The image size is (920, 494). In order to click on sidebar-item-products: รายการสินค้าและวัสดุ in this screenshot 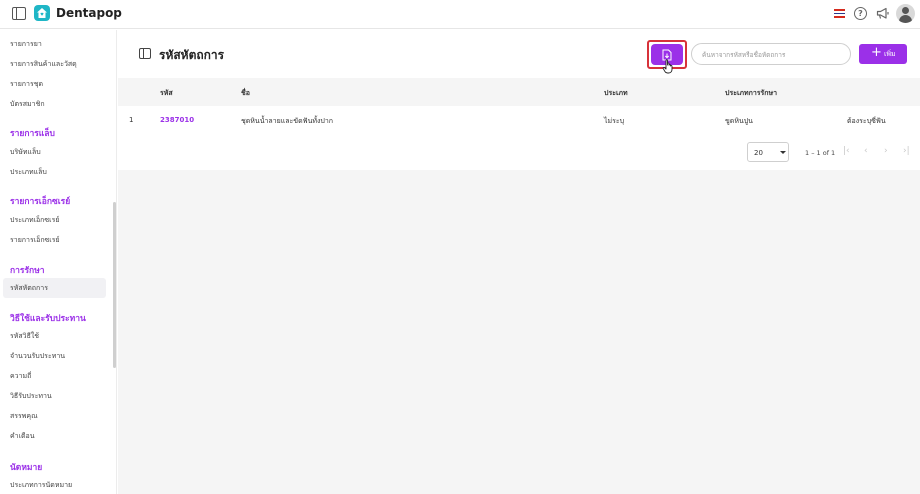, I will do `click(43, 64)`.